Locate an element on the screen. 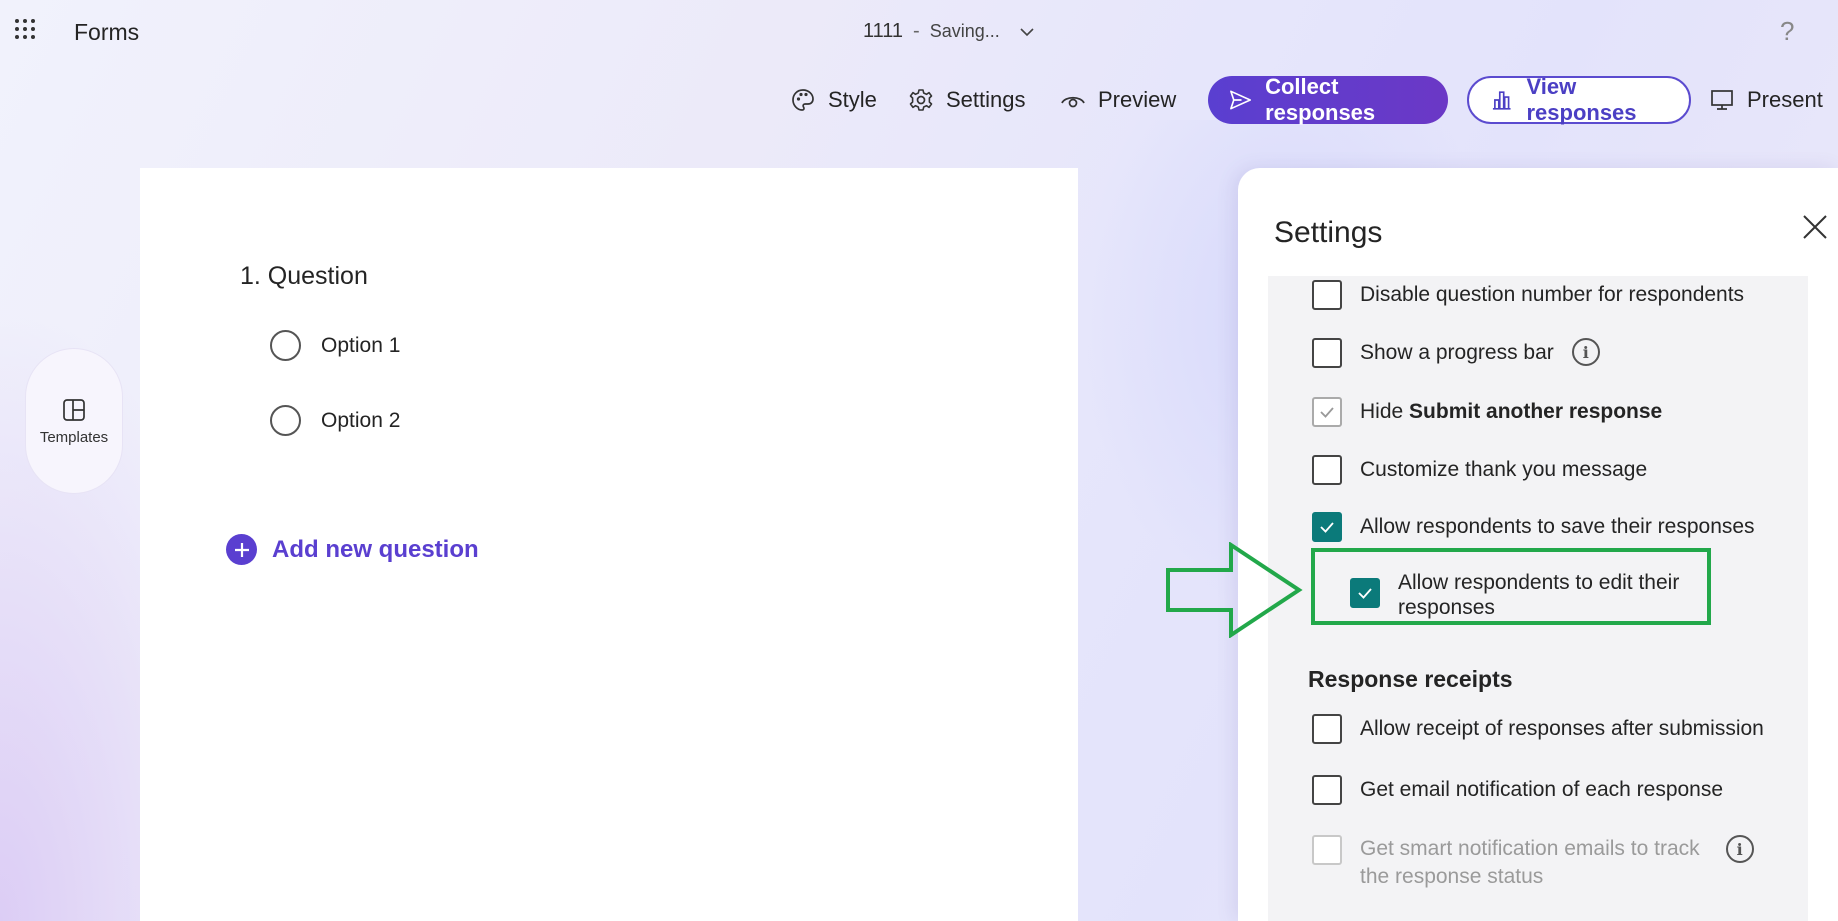 This screenshot has width=1838, height=921. templates-button: Templates is located at coordinates (74, 421).